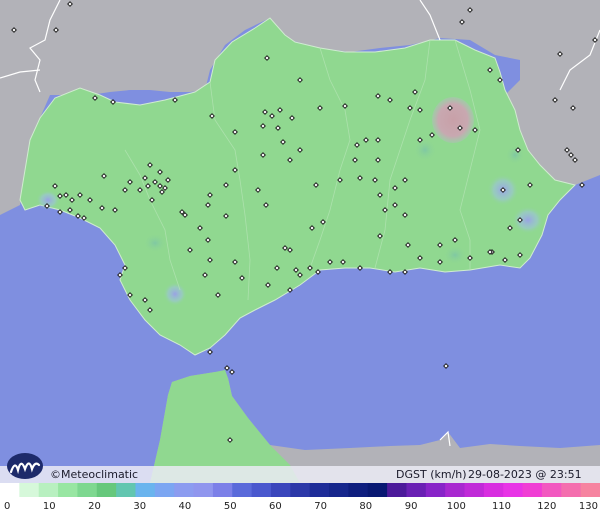 Image resolution: width=600 pixels, height=517 pixels. Describe the element at coordinates (49, 506) in the screenshot. I see `scale-tick-label: 10` at that location.